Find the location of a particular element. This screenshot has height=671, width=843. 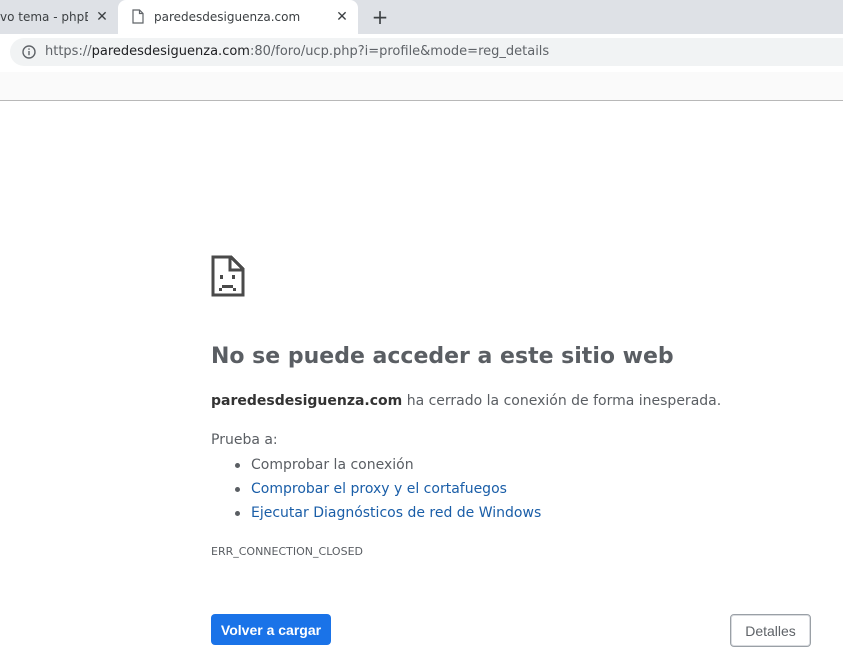

try-label: Prueba a: is located at coordinates (244, 440).